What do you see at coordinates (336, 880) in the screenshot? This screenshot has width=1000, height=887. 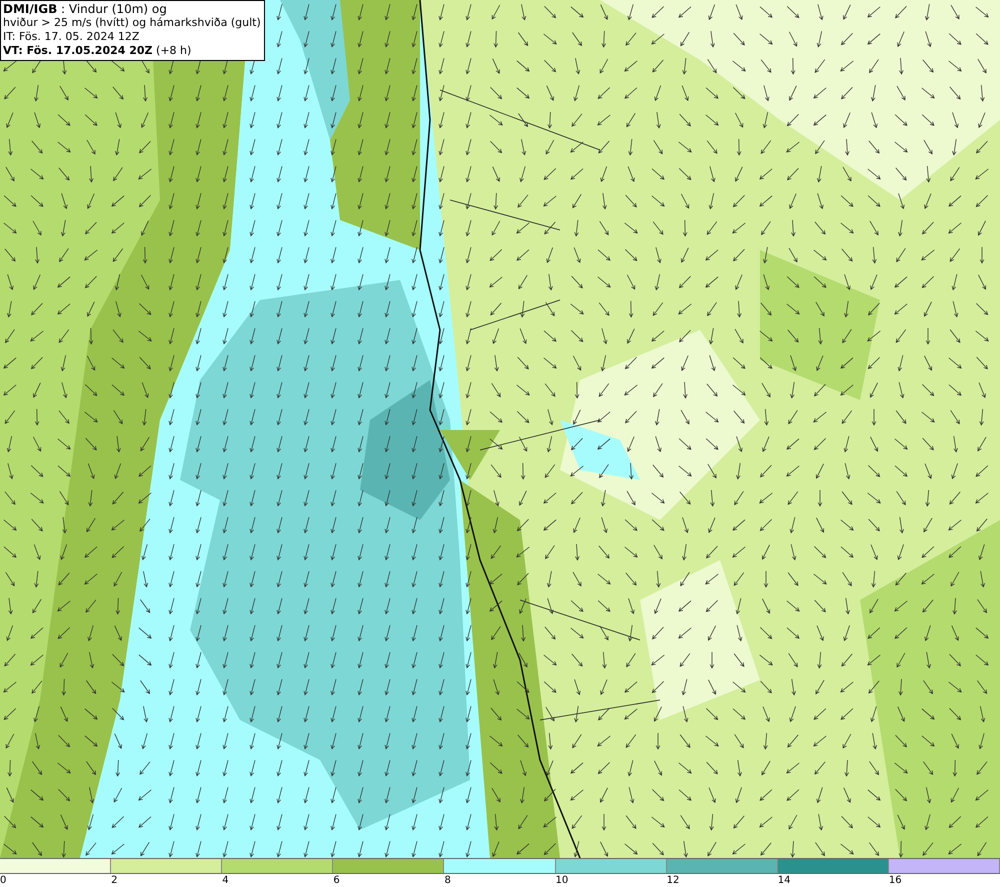 I see `colorbar-label: 6` at bounding box center [336, 880].